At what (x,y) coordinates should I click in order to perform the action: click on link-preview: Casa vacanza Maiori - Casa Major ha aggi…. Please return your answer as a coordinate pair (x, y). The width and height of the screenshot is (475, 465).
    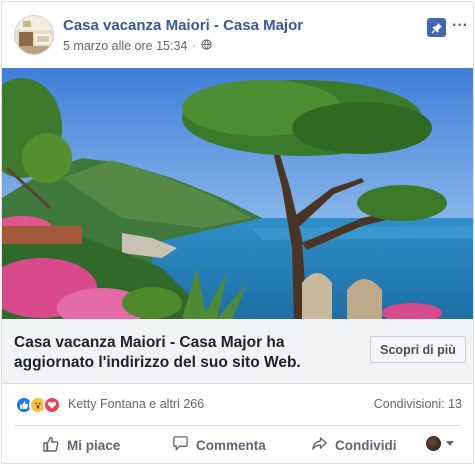
    Looking at the image, I should click on (237, 351).